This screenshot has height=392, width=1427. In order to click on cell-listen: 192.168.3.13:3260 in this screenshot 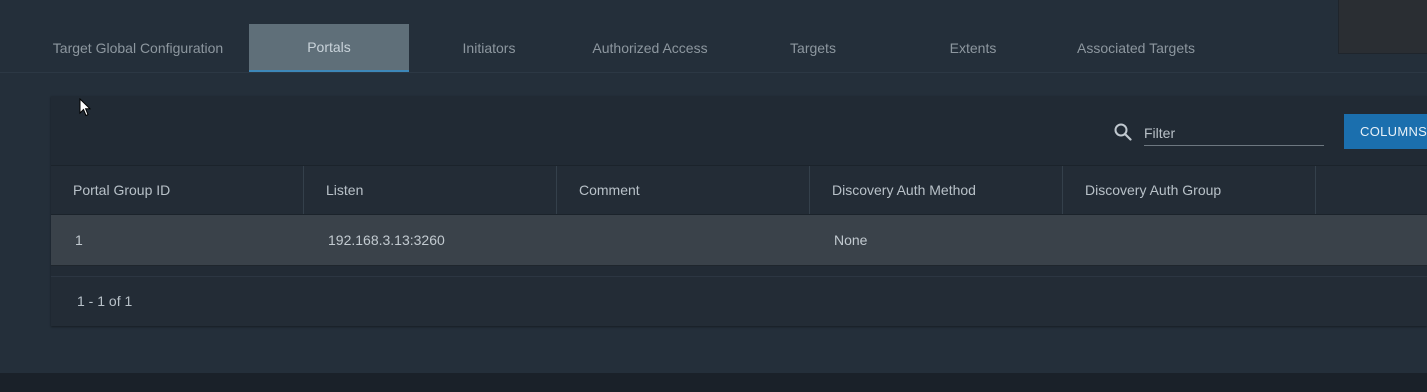, I will do `click(386, 240)`.